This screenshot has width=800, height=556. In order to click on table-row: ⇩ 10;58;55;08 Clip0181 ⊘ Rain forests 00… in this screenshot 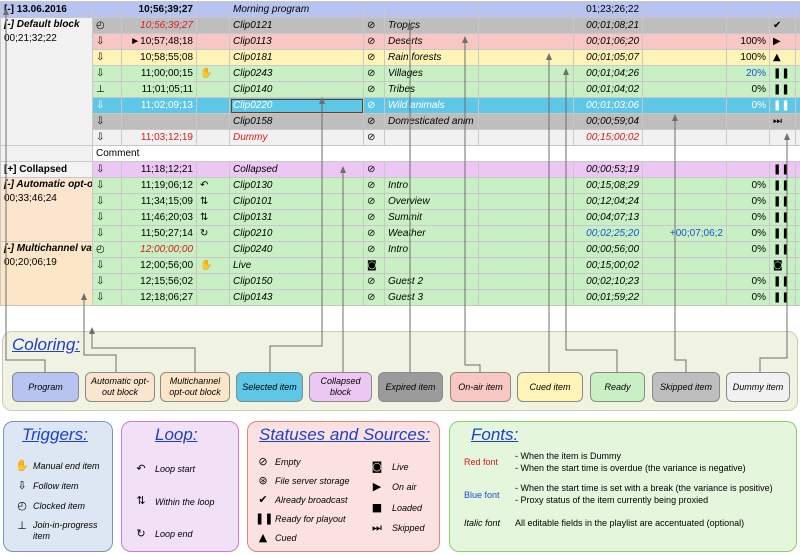, I will do `click(400, 57)`.